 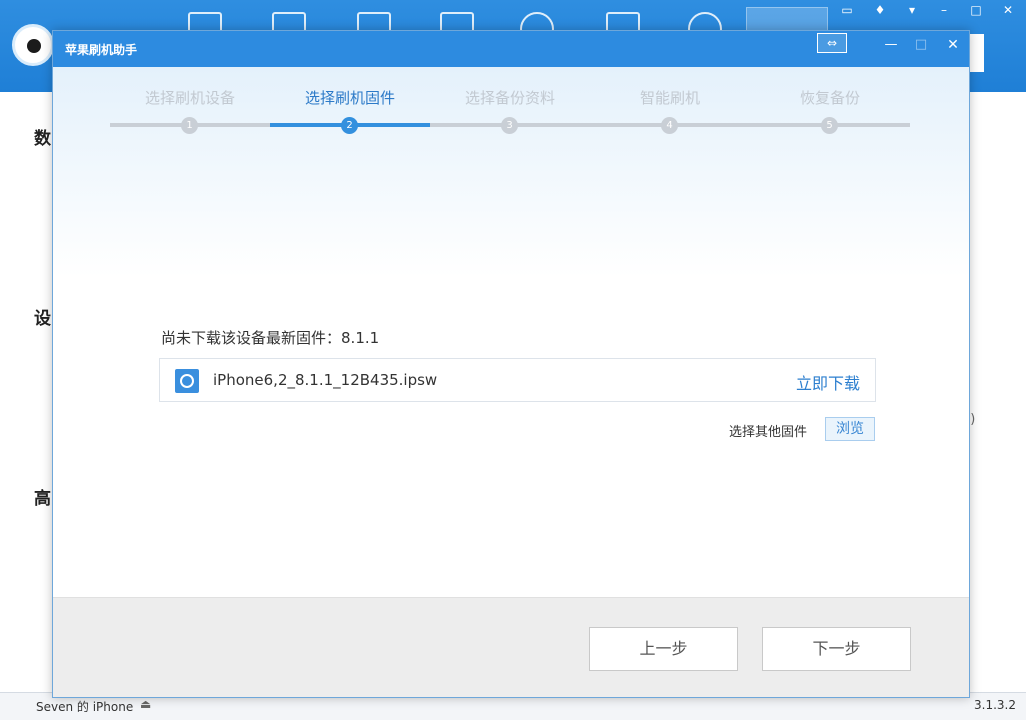 What do you see at coordinates (832, 43) in the screenshot?
I see `expand-icon: ⇔` at bounding box center [832, 43].